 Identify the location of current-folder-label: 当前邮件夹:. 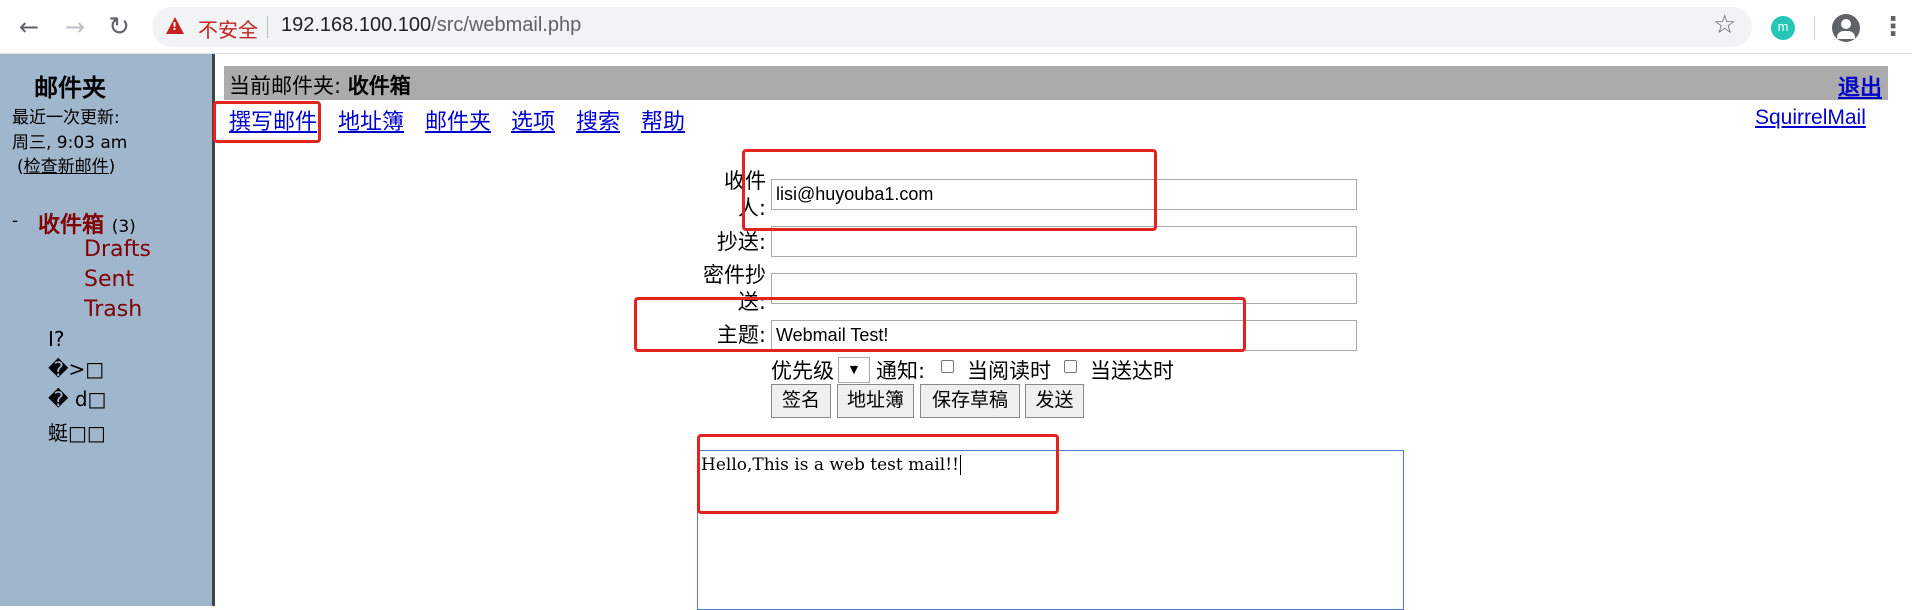
(288, 86).